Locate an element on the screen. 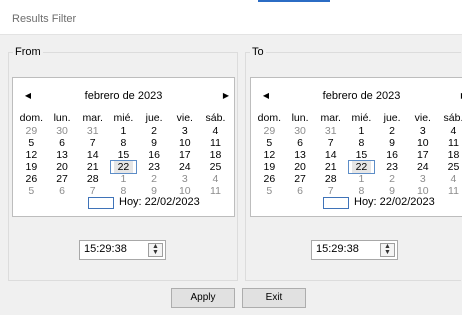  weekday-label: mar. is located at coordinates (330, 118).